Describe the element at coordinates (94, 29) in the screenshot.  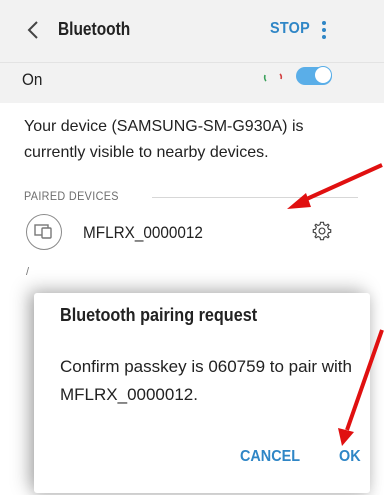
I see `page-title: Bluetooth` at that location.